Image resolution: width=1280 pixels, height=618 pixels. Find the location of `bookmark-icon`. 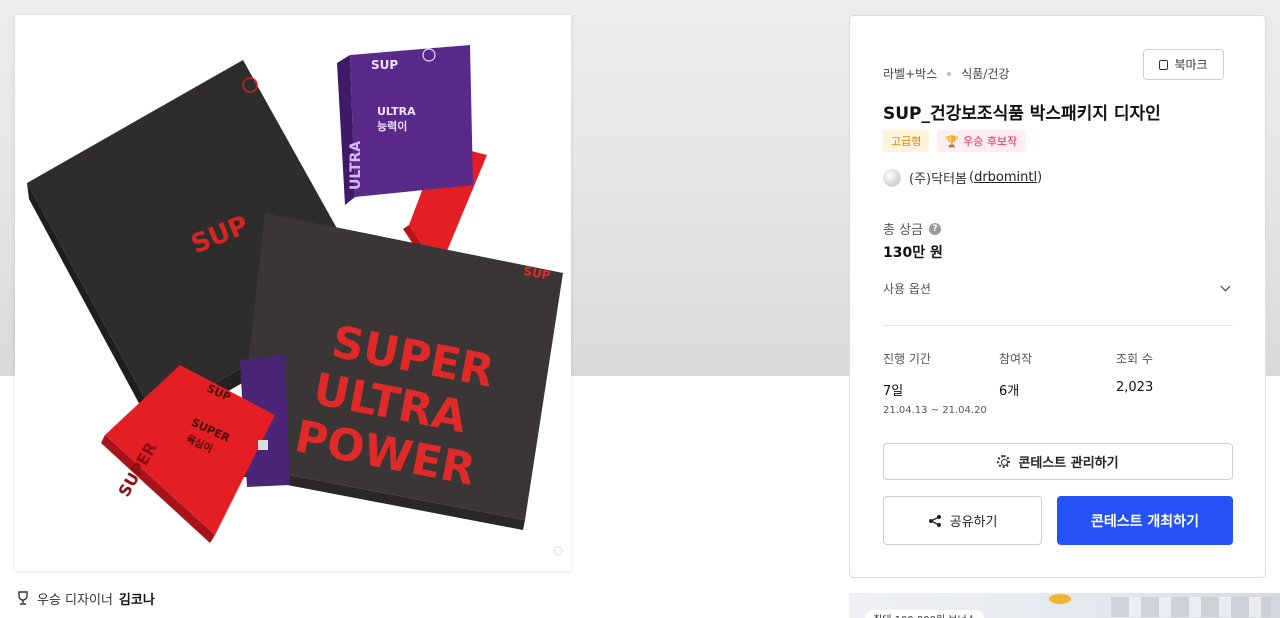

bookmark-icon is located at coordinates (1164, 64).